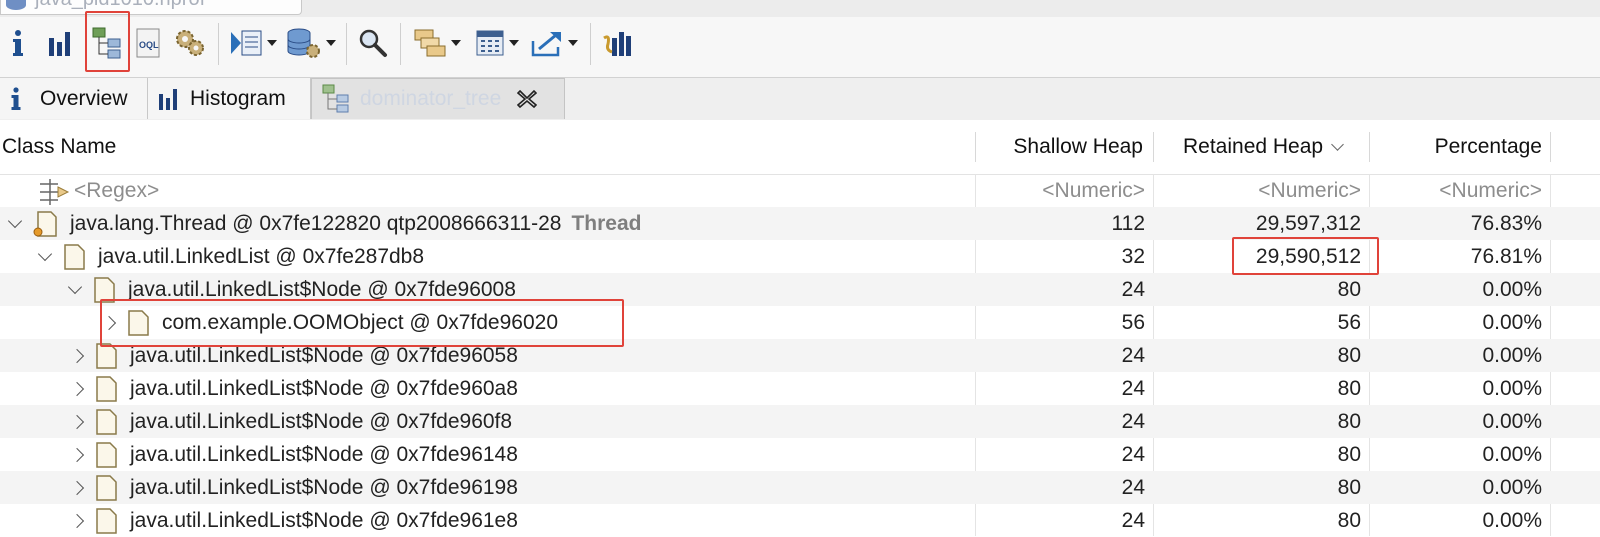  What do you see at coordinates (324, 520) in the screenshot?
I see `row-class-name: java.util.LinkedList$Node @ 0x7fde961e8` at bounding box center [324, 520].